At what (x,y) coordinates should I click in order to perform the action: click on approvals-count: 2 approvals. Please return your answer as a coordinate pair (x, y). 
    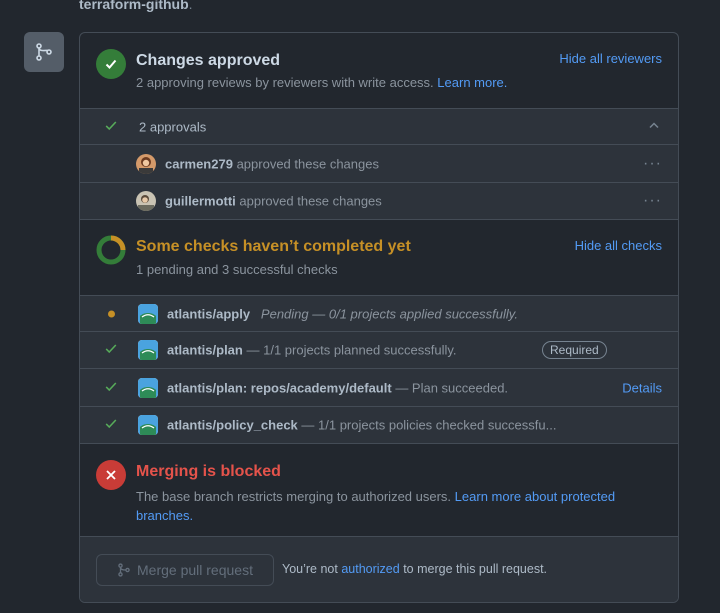
    Looking at the image, I should click on (173, 126).